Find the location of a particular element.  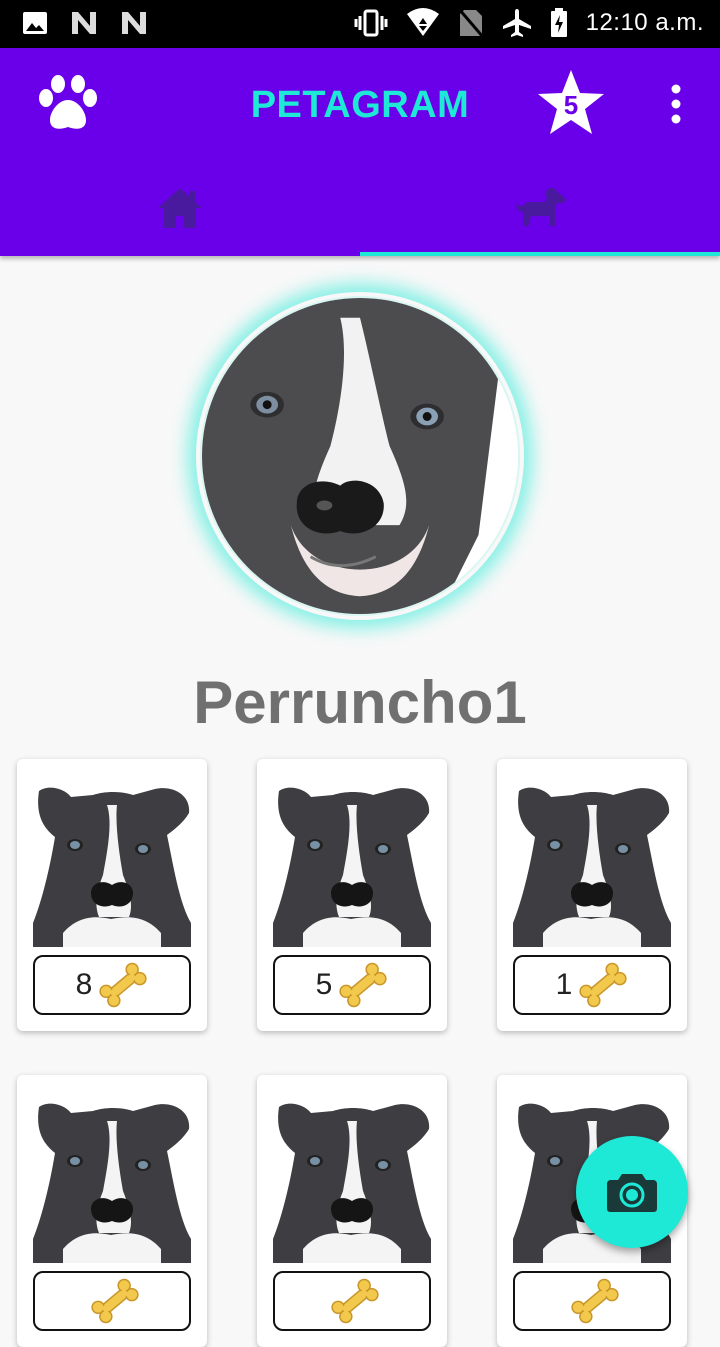

airplane-icon is located at coordinates (516, 23).